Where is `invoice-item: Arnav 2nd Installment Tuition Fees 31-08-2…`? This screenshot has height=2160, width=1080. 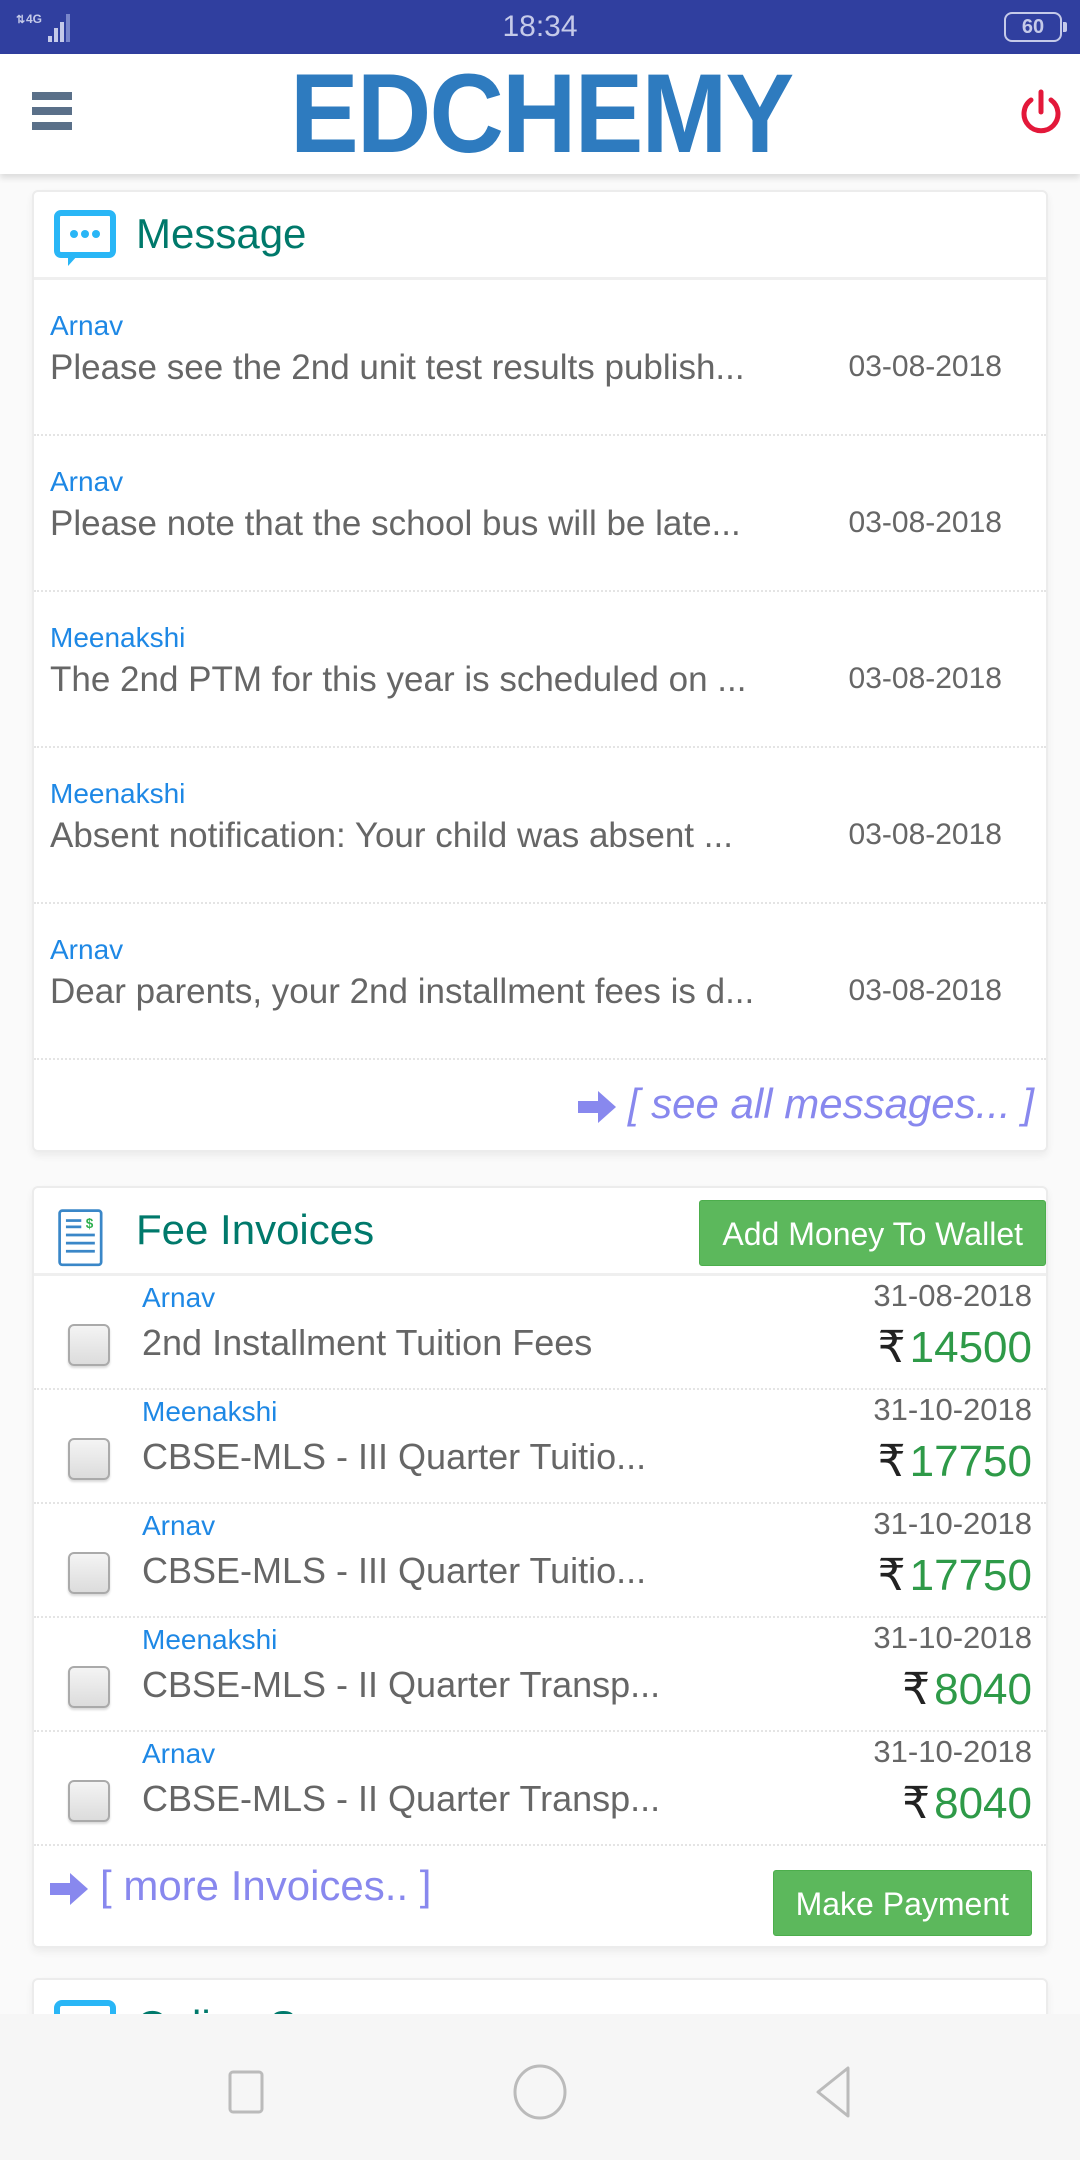
invoice-item: Arnav 2nd Installment Tuition Fees 31-08-2… is located at coordinates (540, 1333).